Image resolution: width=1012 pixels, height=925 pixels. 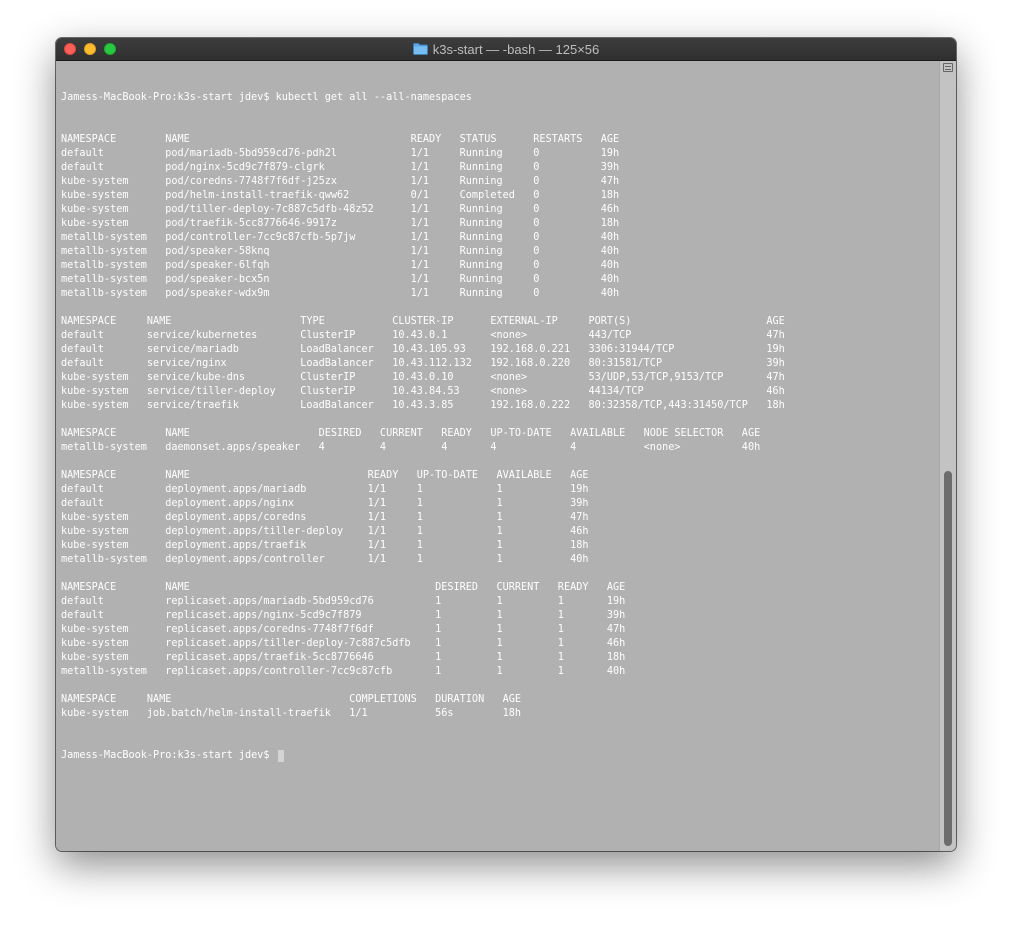 I want to click on output-line: NAMESPACE NAME COMPLETIONS DURATION AGE, so click(x=291, y=699).